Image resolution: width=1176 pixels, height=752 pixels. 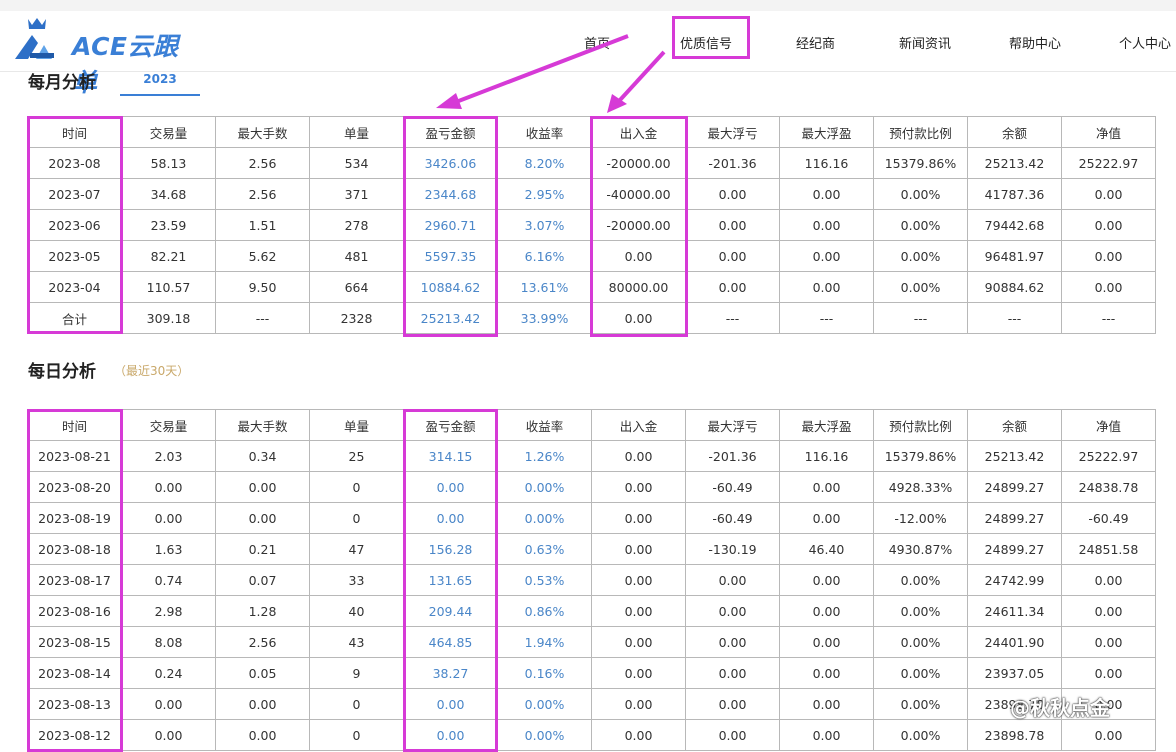 I want to click on annotation-arrows, so click(x=551, y=73).